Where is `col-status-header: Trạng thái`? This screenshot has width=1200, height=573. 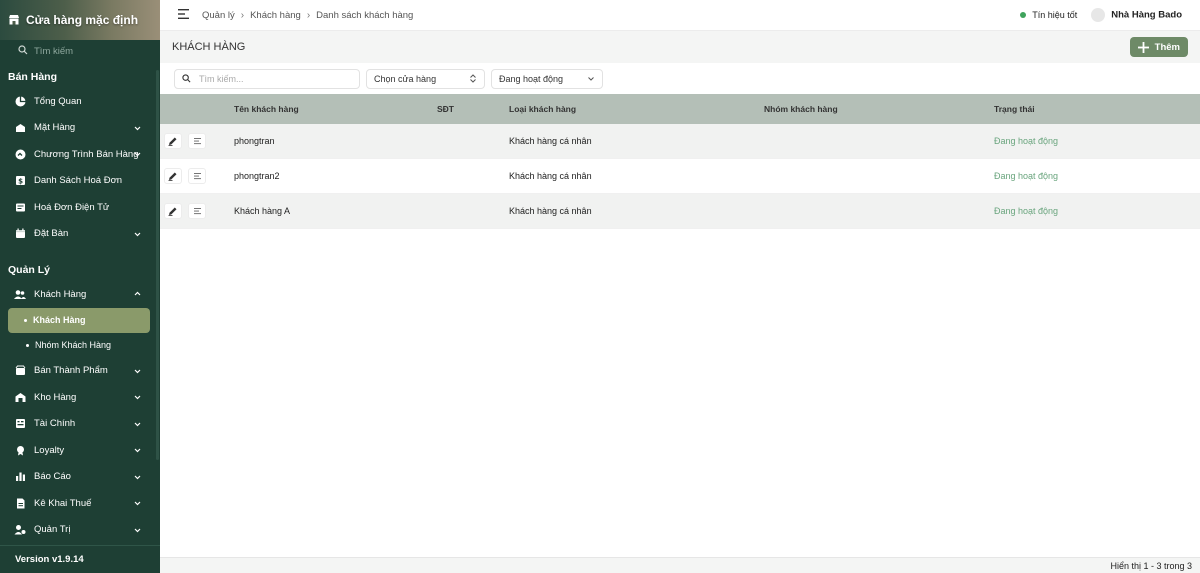
col-status-header: Trạng thái is located at coordinates (1014, 109).